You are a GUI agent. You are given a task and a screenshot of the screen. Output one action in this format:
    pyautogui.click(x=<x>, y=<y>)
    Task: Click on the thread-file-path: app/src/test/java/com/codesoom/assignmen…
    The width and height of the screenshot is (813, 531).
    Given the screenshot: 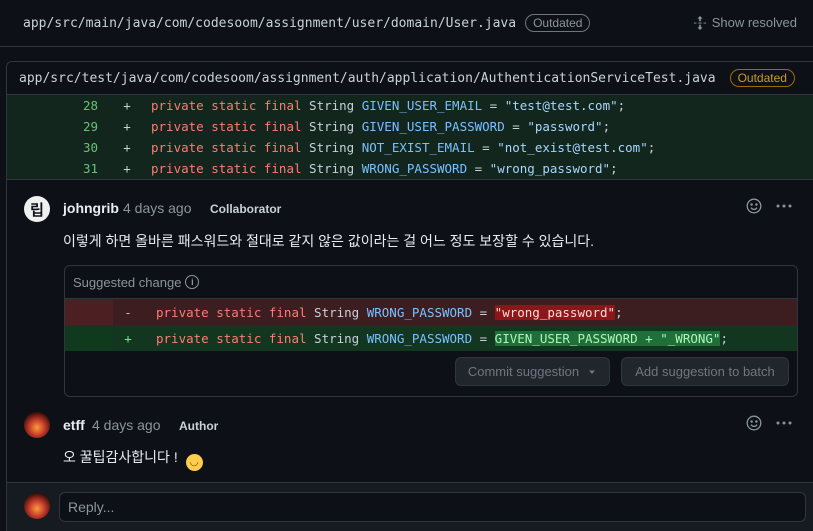 What is the action you would take?
    pyautogui.click(x=367, y=78)
    